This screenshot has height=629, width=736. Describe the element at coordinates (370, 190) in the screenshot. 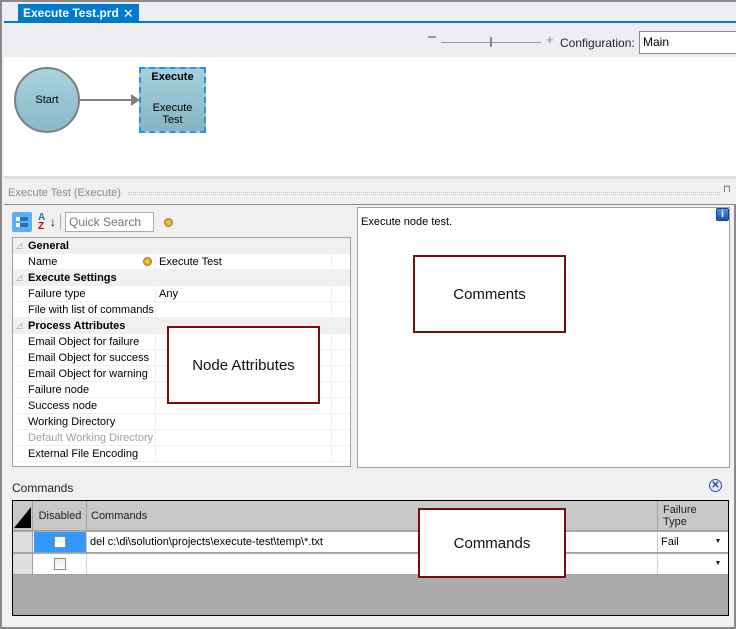

I see `properties-panel-header: Execute Test (Execute) ⊓` at that location.